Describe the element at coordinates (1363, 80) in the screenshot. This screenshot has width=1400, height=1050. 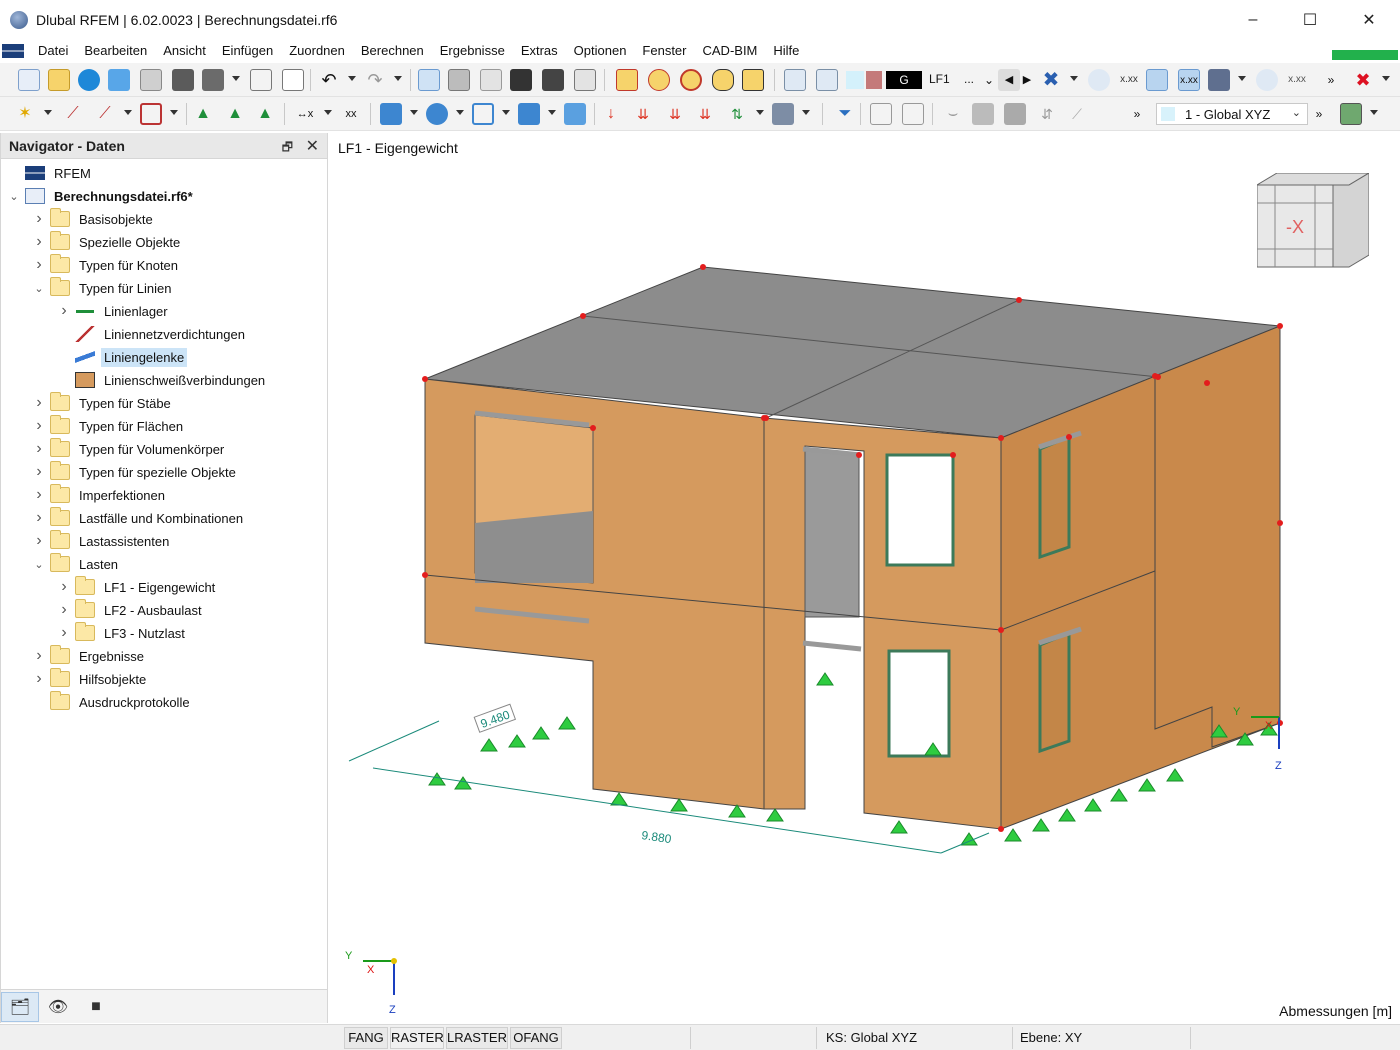
I see `cancel-search-icon: ✖` at that location.